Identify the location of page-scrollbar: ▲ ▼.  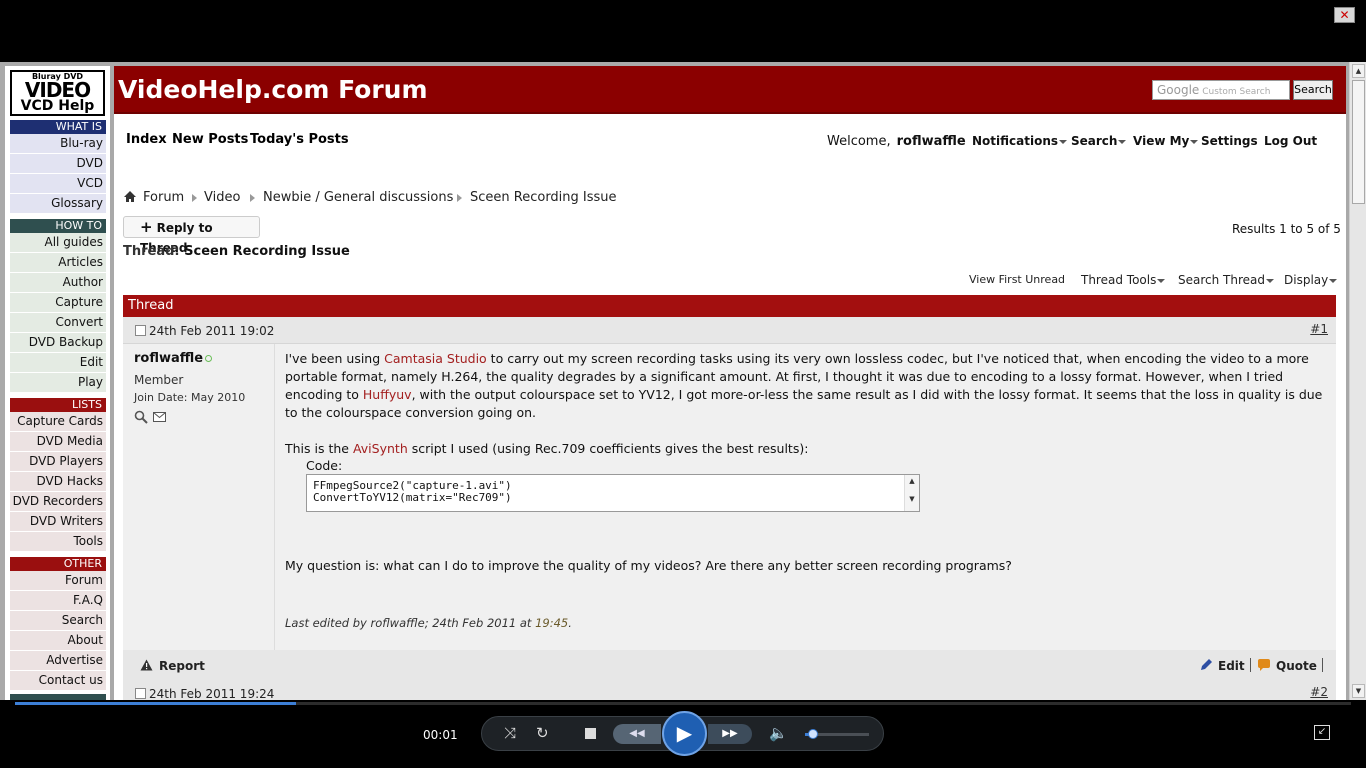
(1357, 381).